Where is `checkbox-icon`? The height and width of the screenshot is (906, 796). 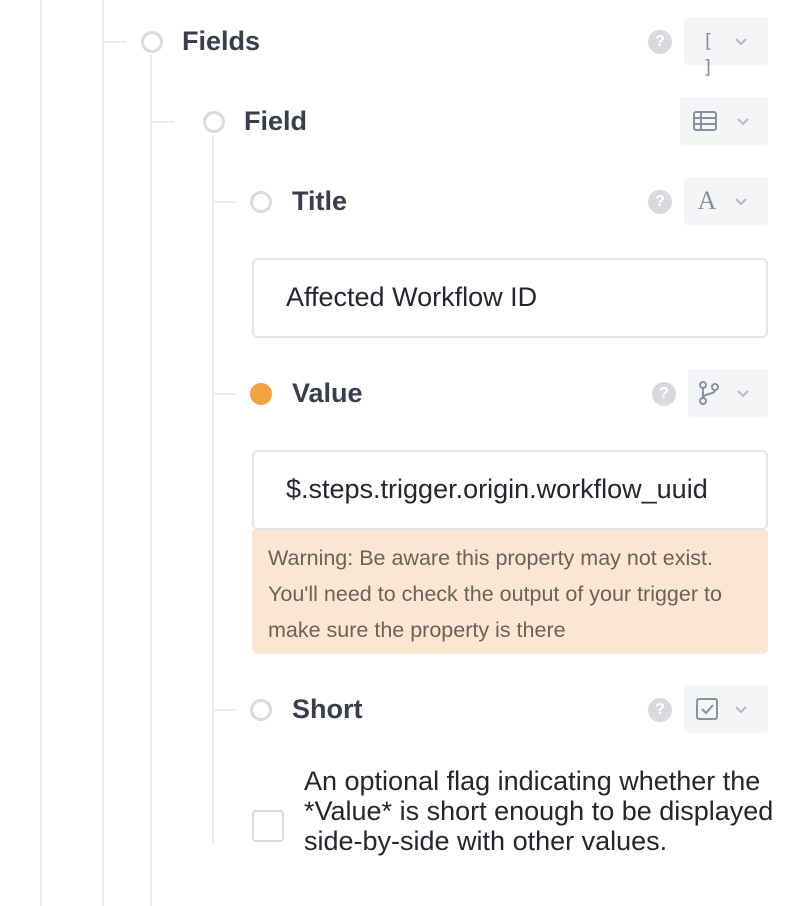 checkbox-icon is located at coordinates (707, 709).